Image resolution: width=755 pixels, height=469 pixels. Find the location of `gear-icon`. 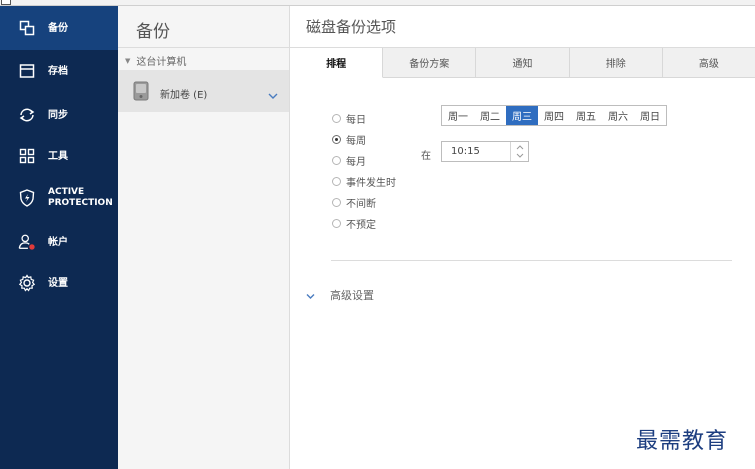

gear-icon is located at coordinates (27, 283).